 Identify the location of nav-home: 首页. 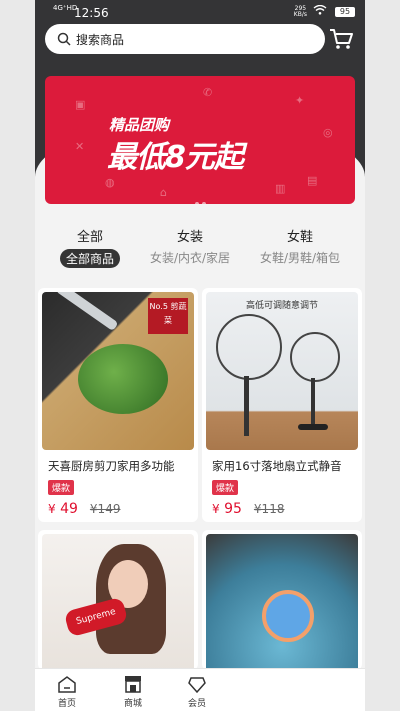
(67, 692).